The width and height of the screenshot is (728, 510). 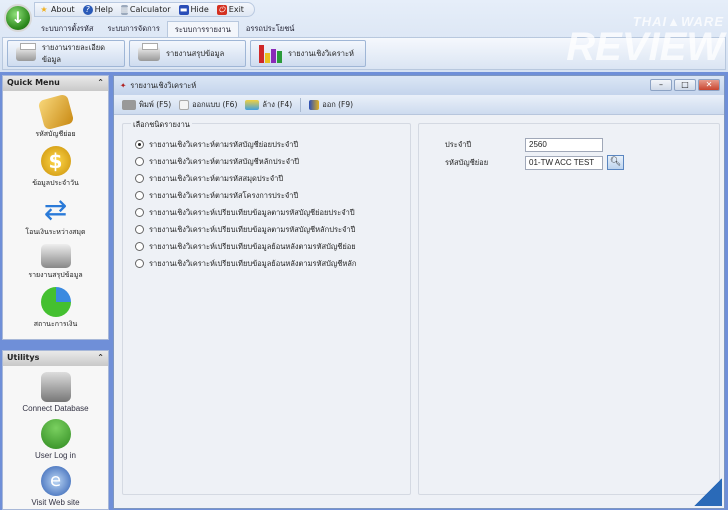 I want to click on window-icon: ✦, so click(x=123, y=85).